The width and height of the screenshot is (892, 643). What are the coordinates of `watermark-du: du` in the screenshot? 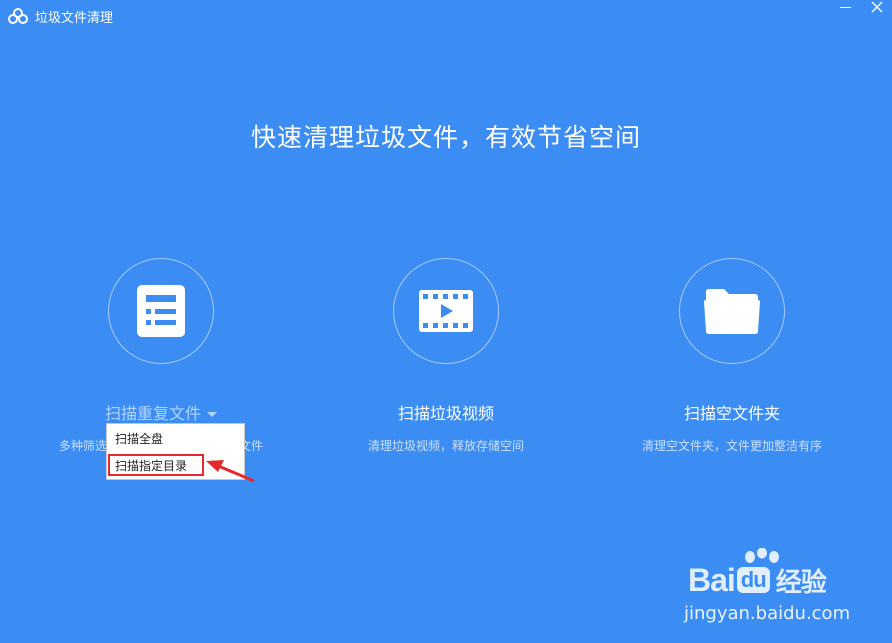 It's located at (753, 580).